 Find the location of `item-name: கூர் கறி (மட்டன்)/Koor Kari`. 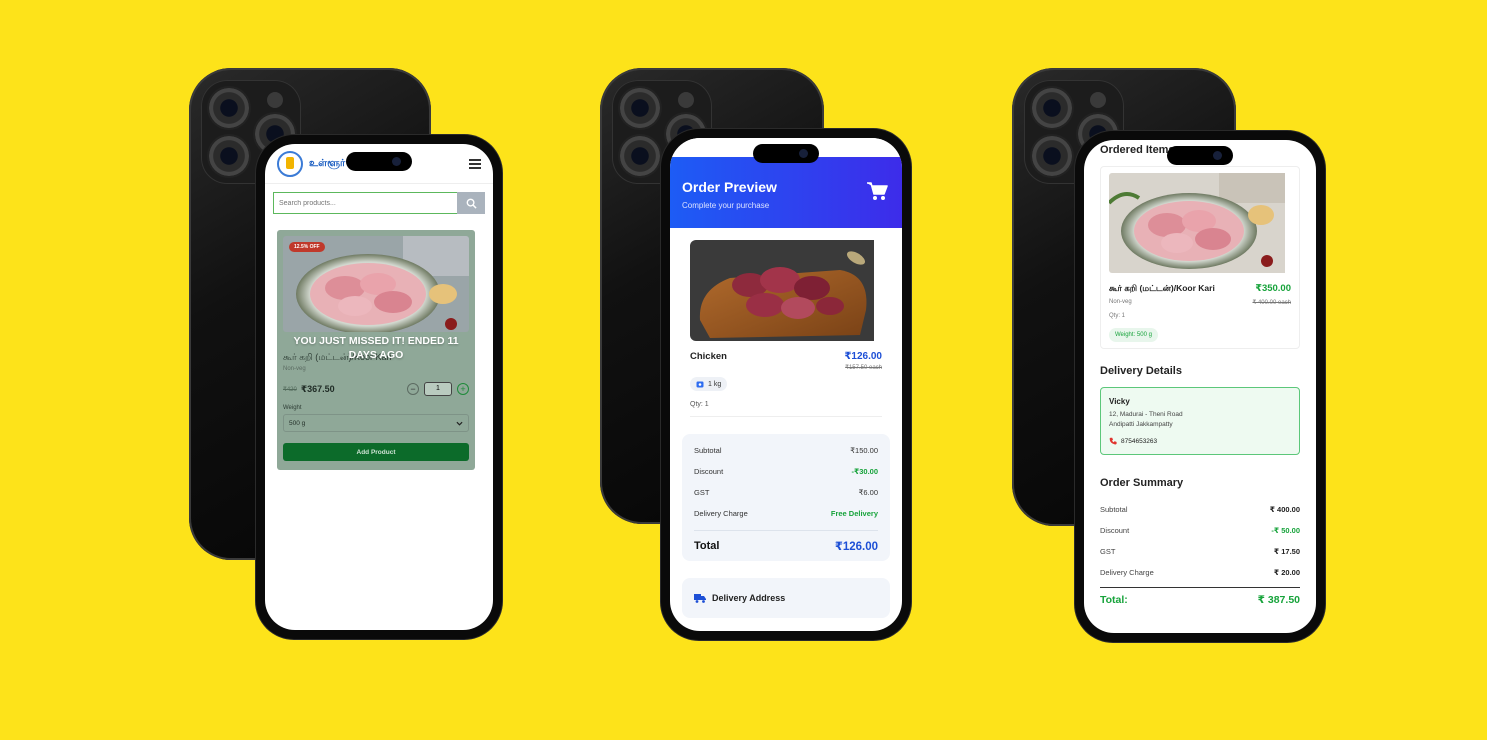

item-name: கூர் கறி (மட்டன்)/Koor Kari is located at coordinates (1162, 288).